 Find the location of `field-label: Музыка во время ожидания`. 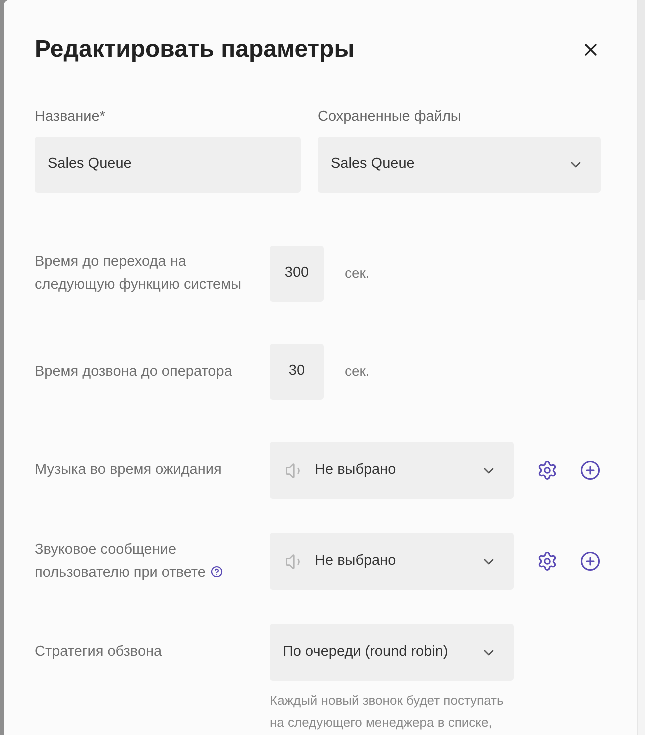

field-label: Музыка во время ожидания is located at coordinates (128, 470).